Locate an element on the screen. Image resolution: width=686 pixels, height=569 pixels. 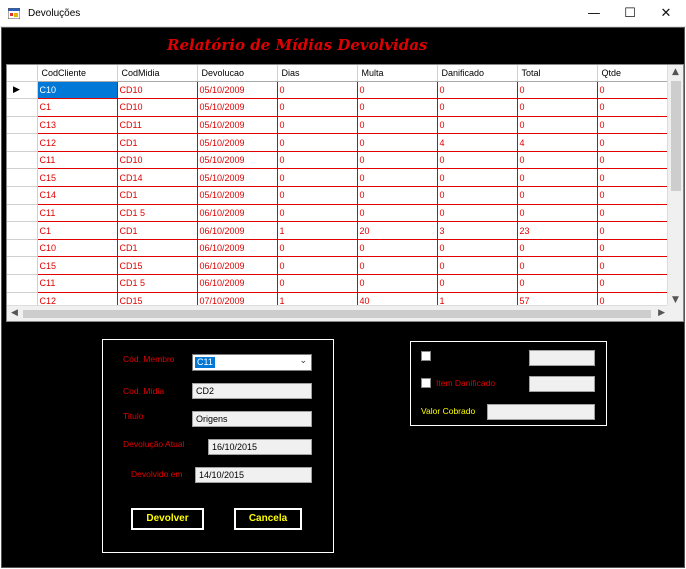
close-button: ✕ is located at coordinates (666, 13).